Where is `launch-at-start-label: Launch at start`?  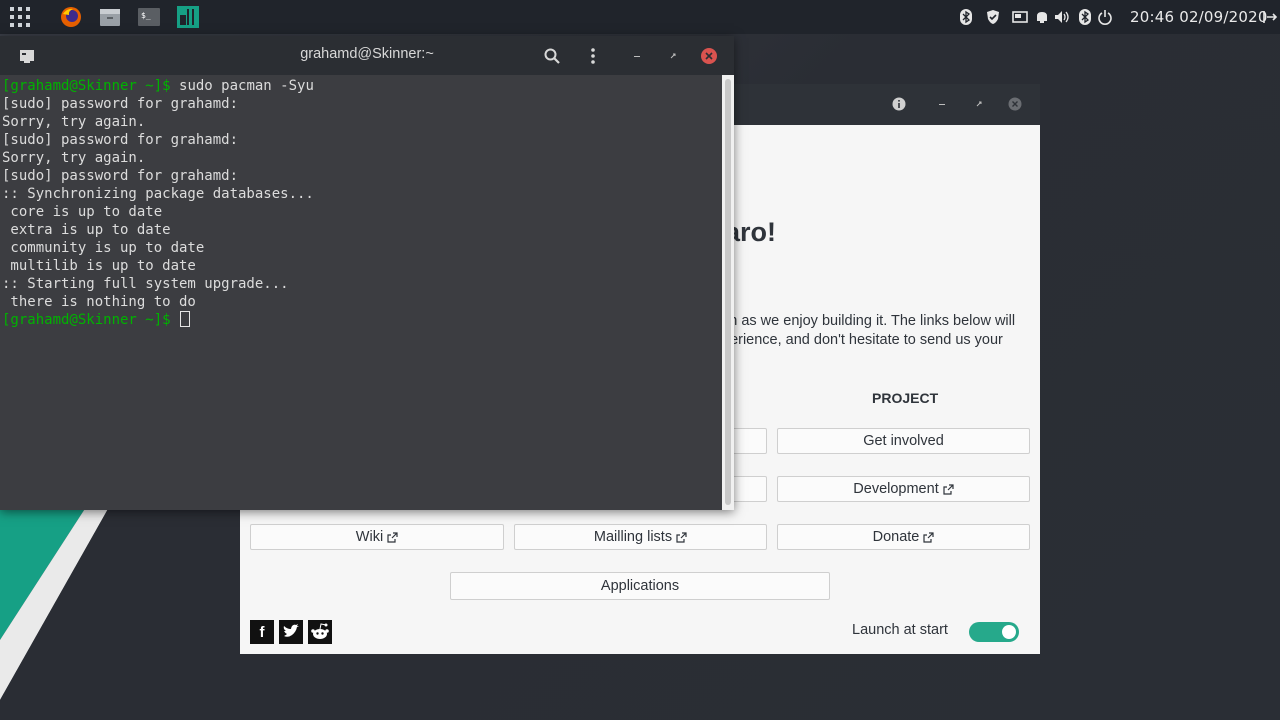 launch-at-start-label: Launch at start is located at coordinates (900, 630).